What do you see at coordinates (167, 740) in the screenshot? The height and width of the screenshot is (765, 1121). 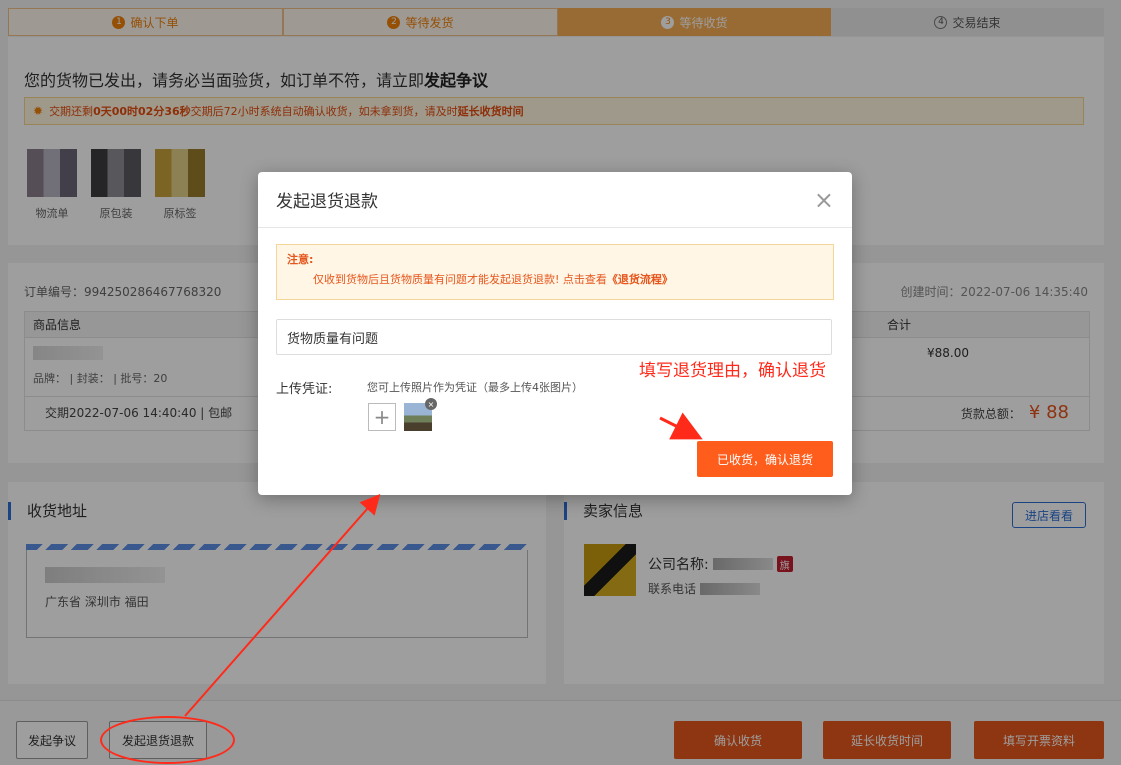 I see `highlight-circle` at bounding box center [167, 740].